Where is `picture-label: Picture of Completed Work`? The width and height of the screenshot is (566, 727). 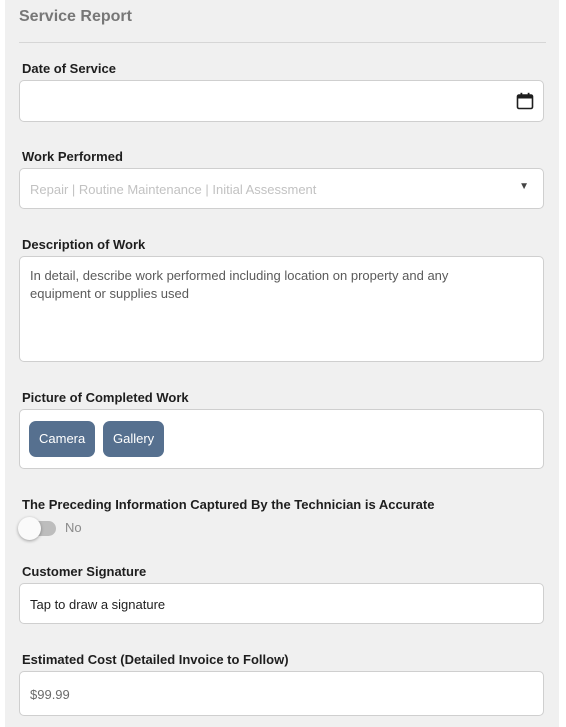 picture-label: Picture of Completed Work is located at coordinates (105, 397).